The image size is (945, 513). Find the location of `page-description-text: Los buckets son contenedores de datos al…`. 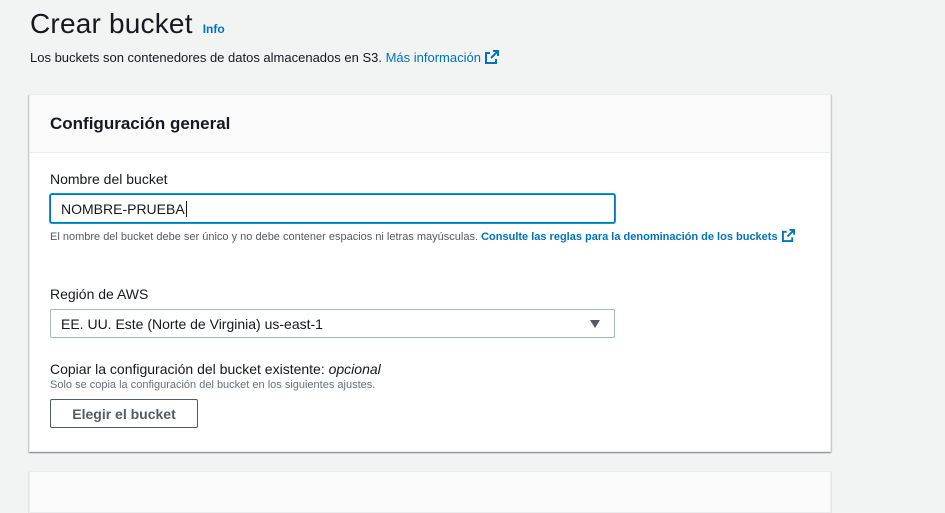

page-description-text: Los buckets son contenedores de datos al… is located at coordinates (206, 57).